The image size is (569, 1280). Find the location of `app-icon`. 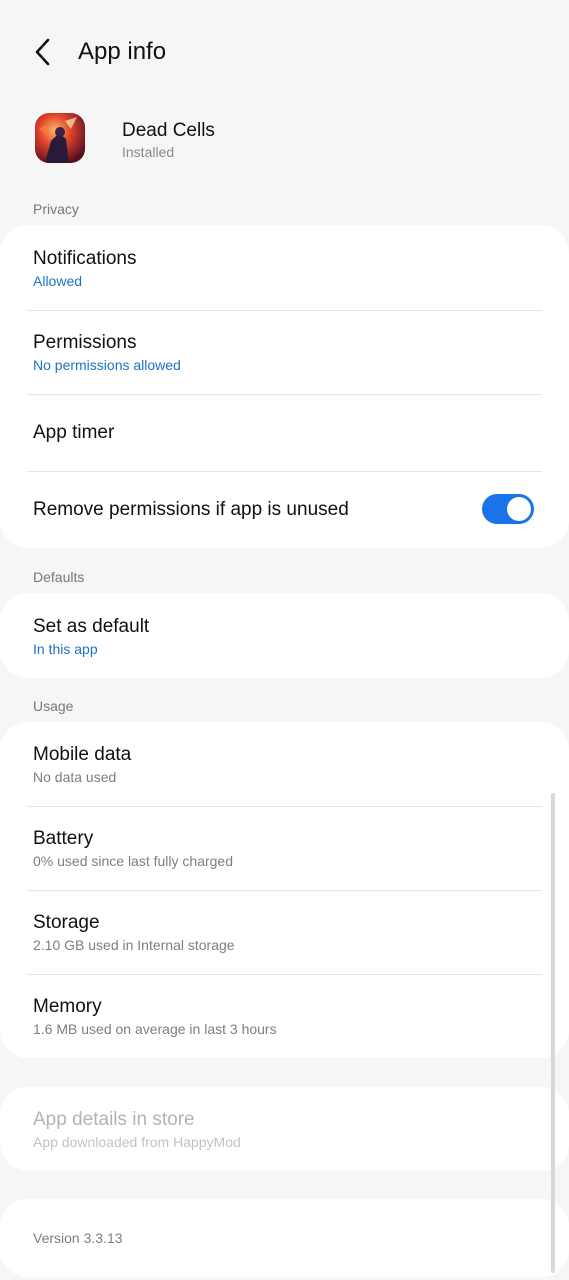

app-icon is located at coordinates (60, 138).